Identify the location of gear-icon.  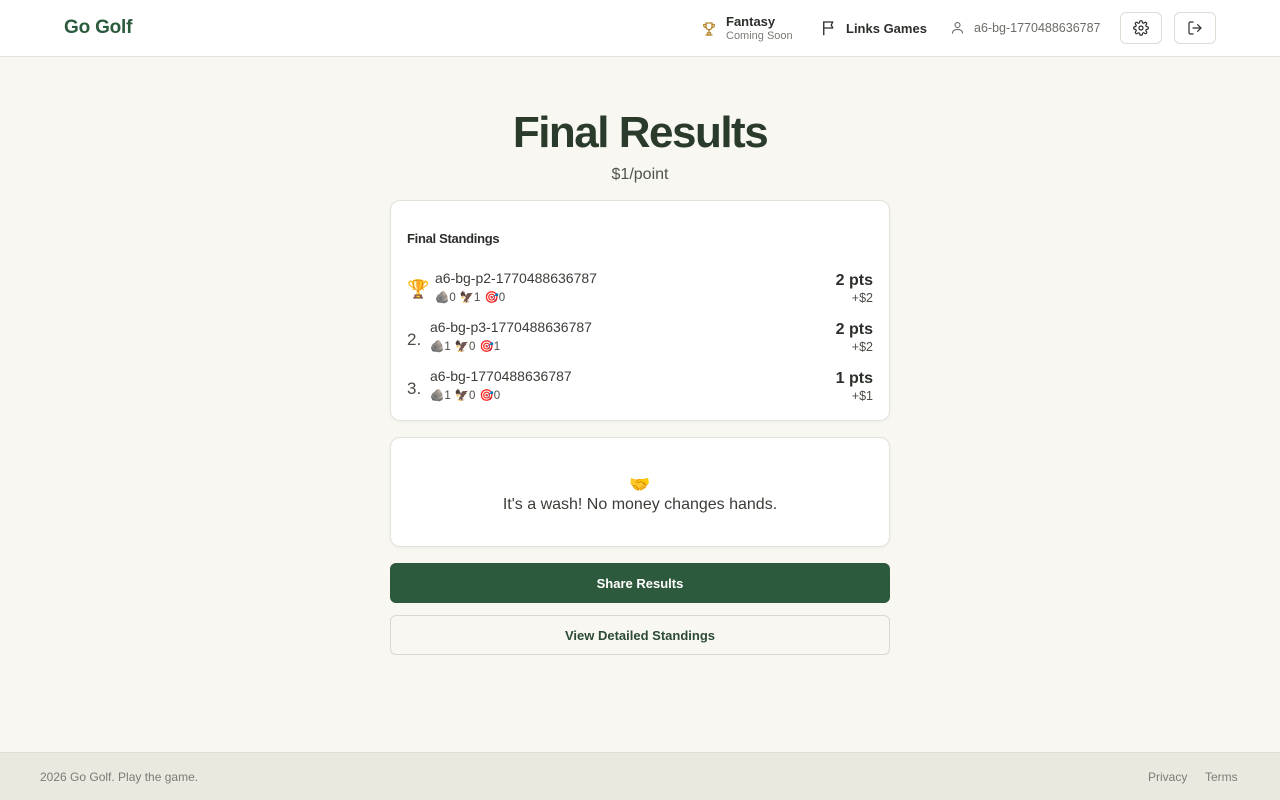
(1141, 28).